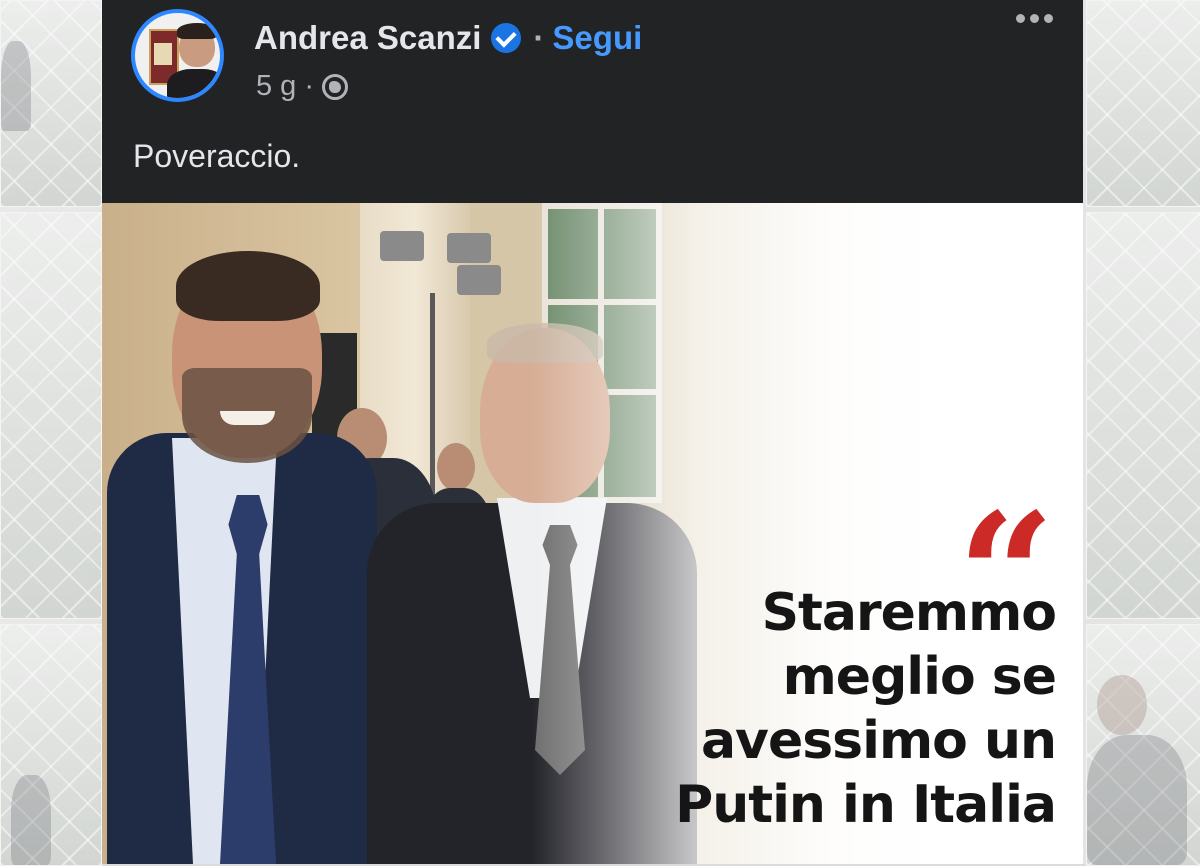 The image size is (1200, 866). What do you see at coordinates (177, 55) in the screenshot?
I see `author-avatar` at bounding box center [177, 55].